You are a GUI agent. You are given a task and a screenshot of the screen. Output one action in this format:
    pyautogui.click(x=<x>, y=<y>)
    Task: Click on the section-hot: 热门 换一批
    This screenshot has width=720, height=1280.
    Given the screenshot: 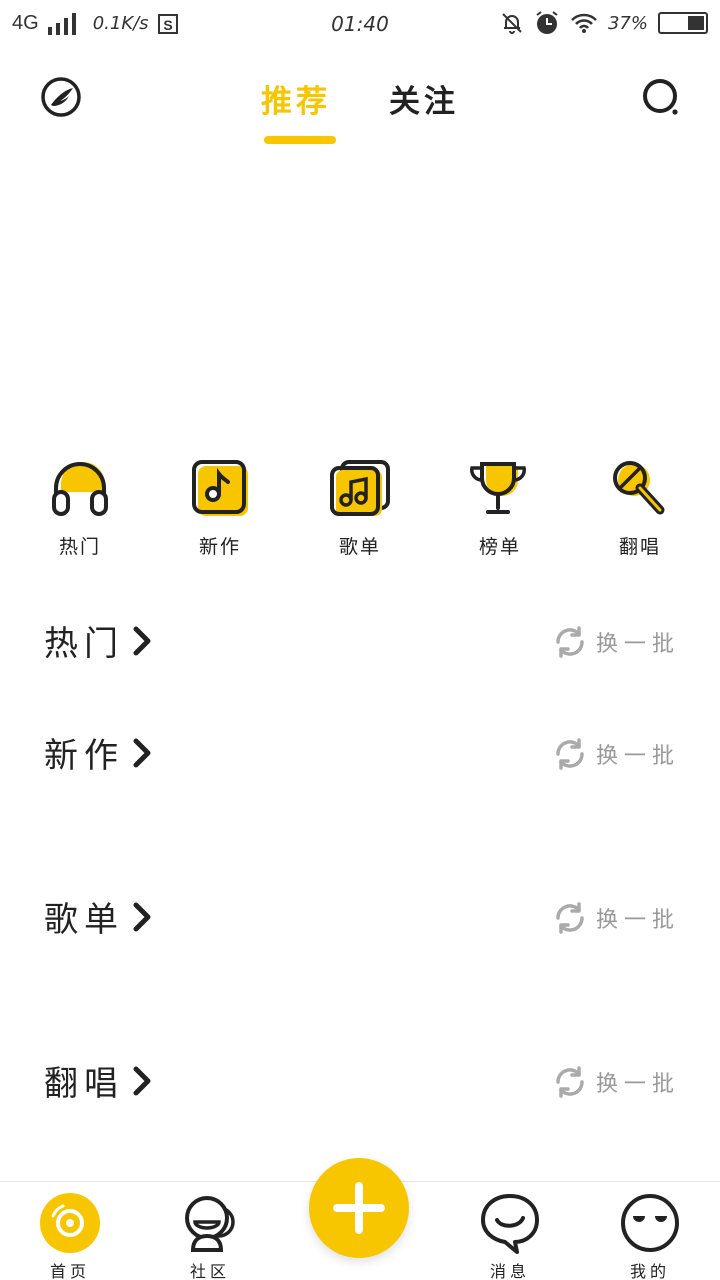 What is the action you would take?
    pyautogui.click(x=360, y=640)
    